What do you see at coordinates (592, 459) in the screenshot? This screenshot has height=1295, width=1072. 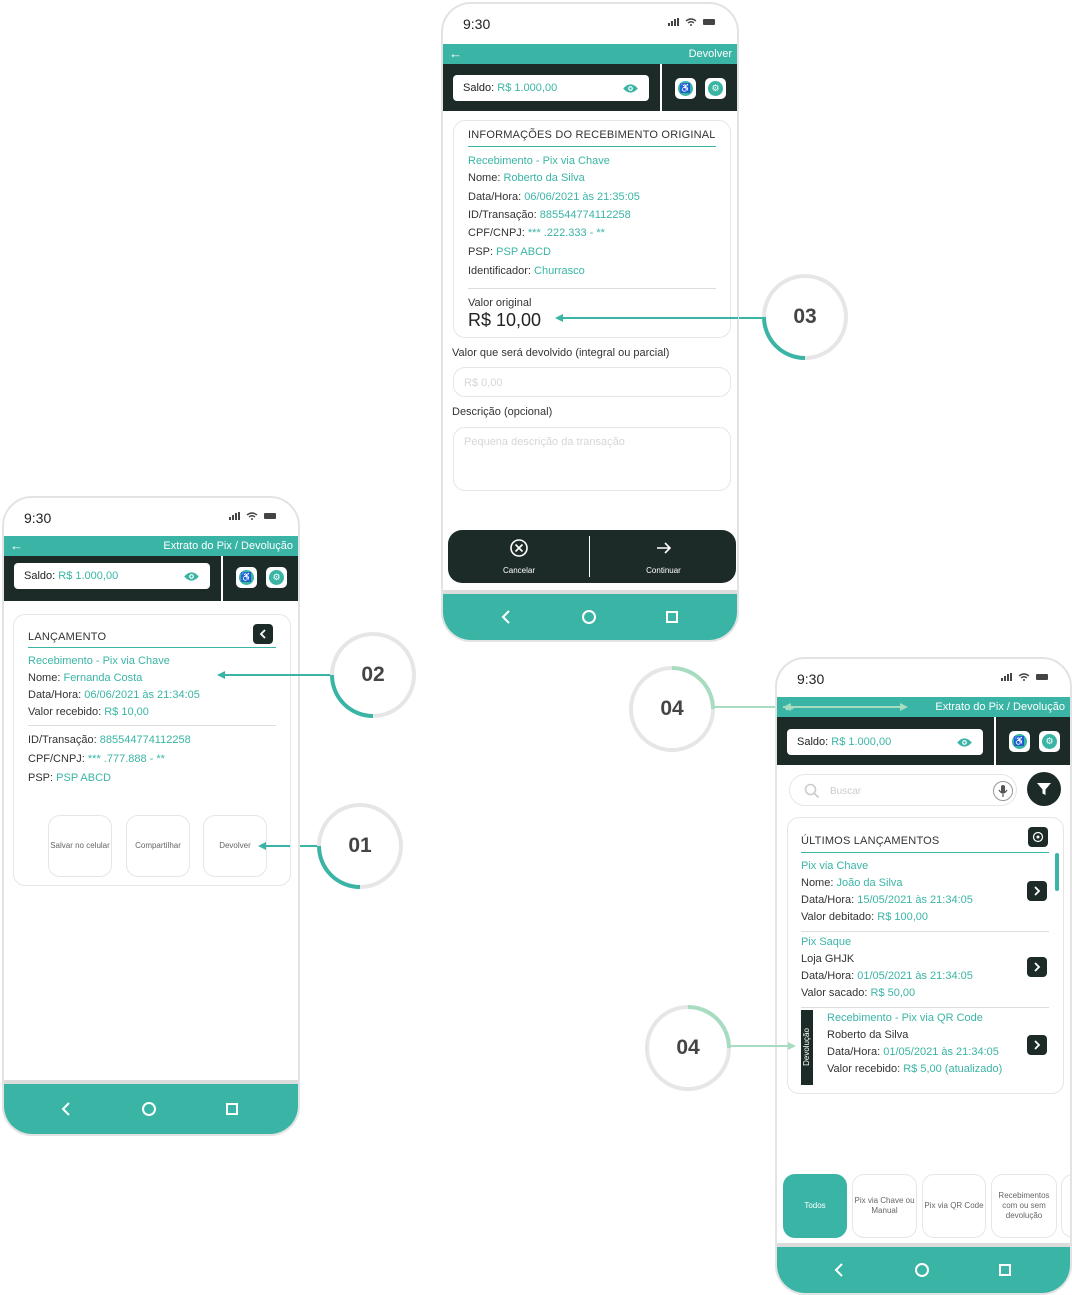 I see `description-input: Pequena descrição da transação` at bounding box center [592, 459].